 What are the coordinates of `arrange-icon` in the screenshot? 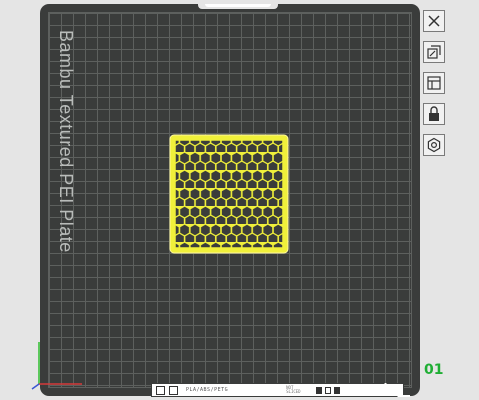 It's located at (434, 83).